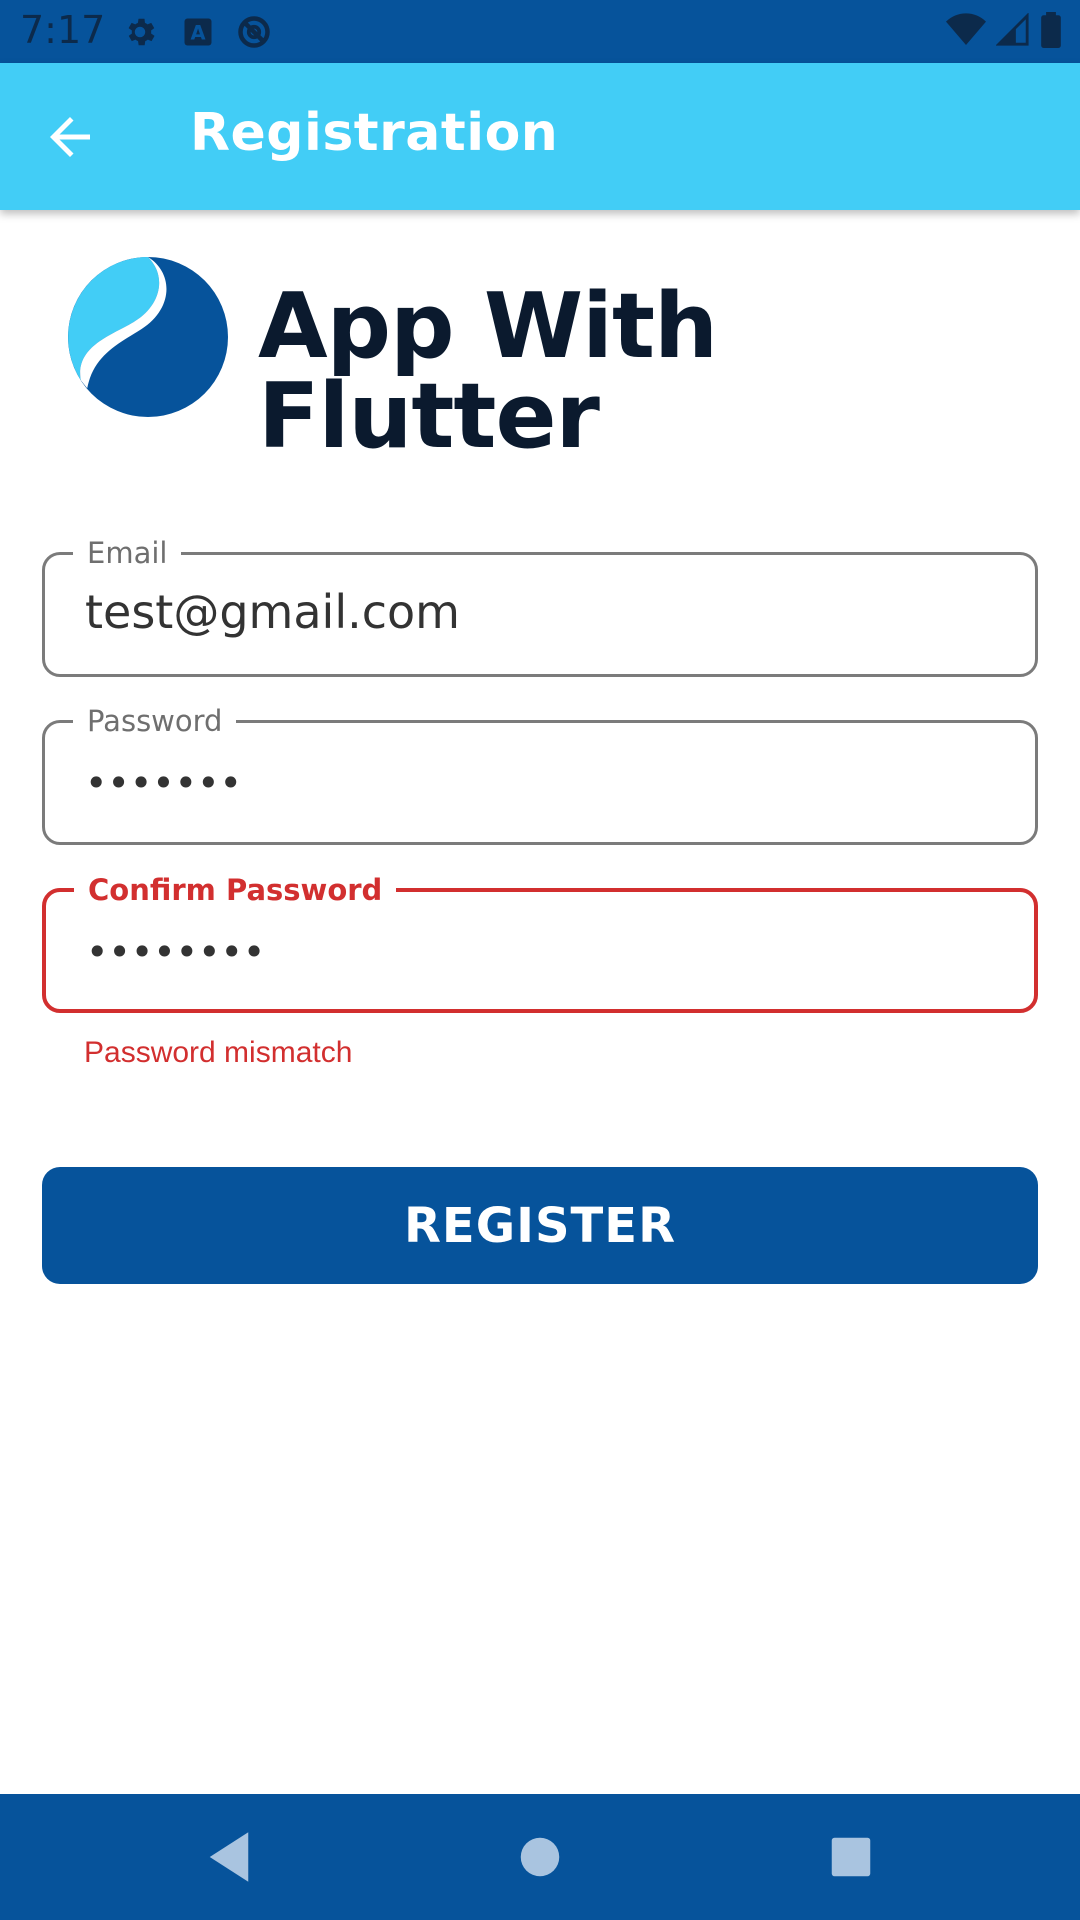 The width and height of the screenshot is (1080, 1920). What do you see at coordinates (540, 31) in the screenshot?
I see `status-bar: 7:17 A` at bounding box center [540, 31].